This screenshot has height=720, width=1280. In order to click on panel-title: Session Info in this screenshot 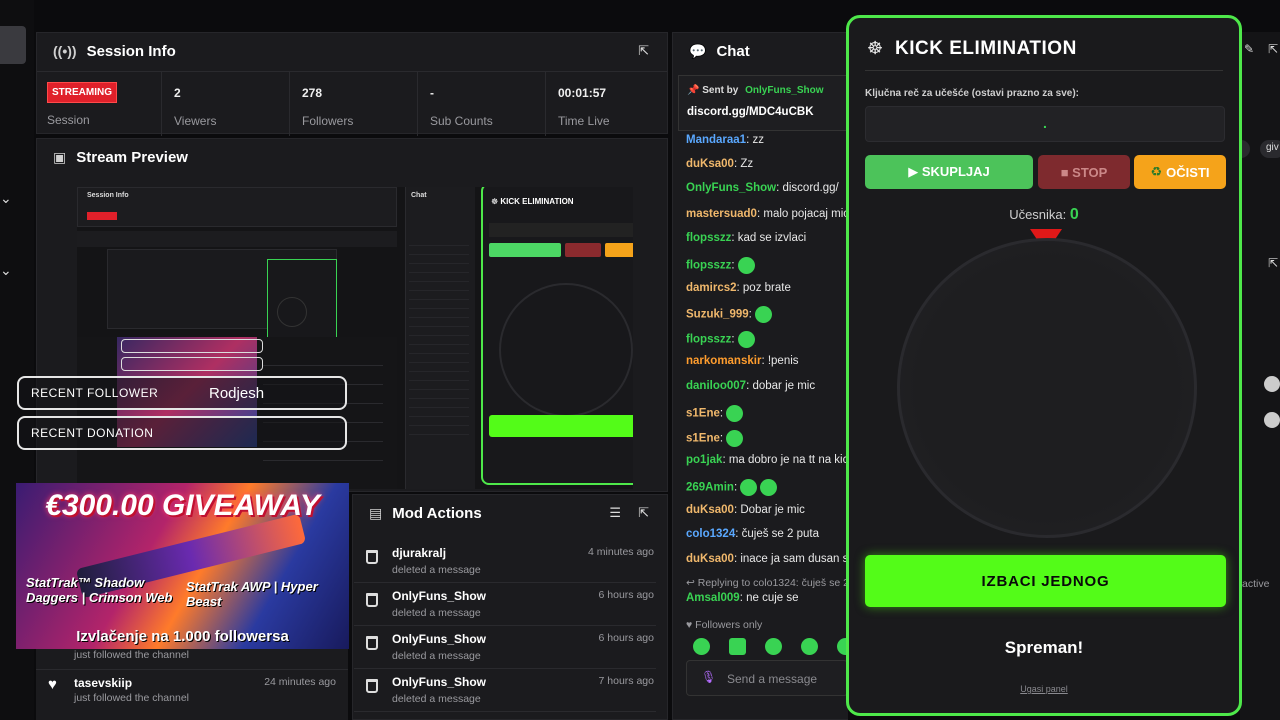, I will do `click(131, 51)`.